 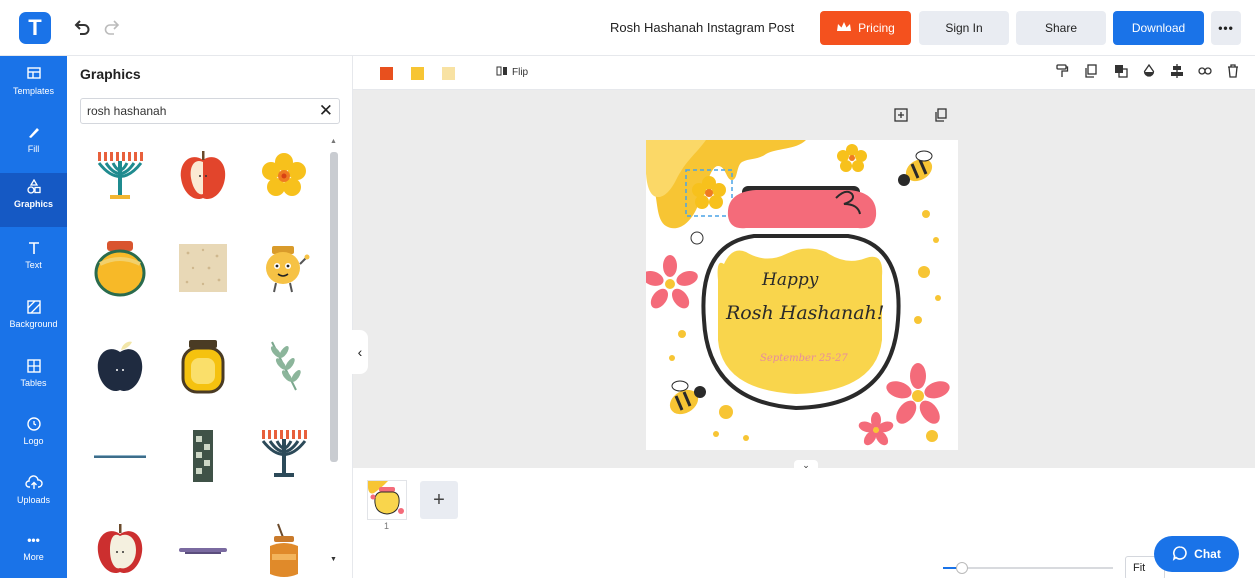 I want to click on graphic-result-apple, so click(x=203, y=176).